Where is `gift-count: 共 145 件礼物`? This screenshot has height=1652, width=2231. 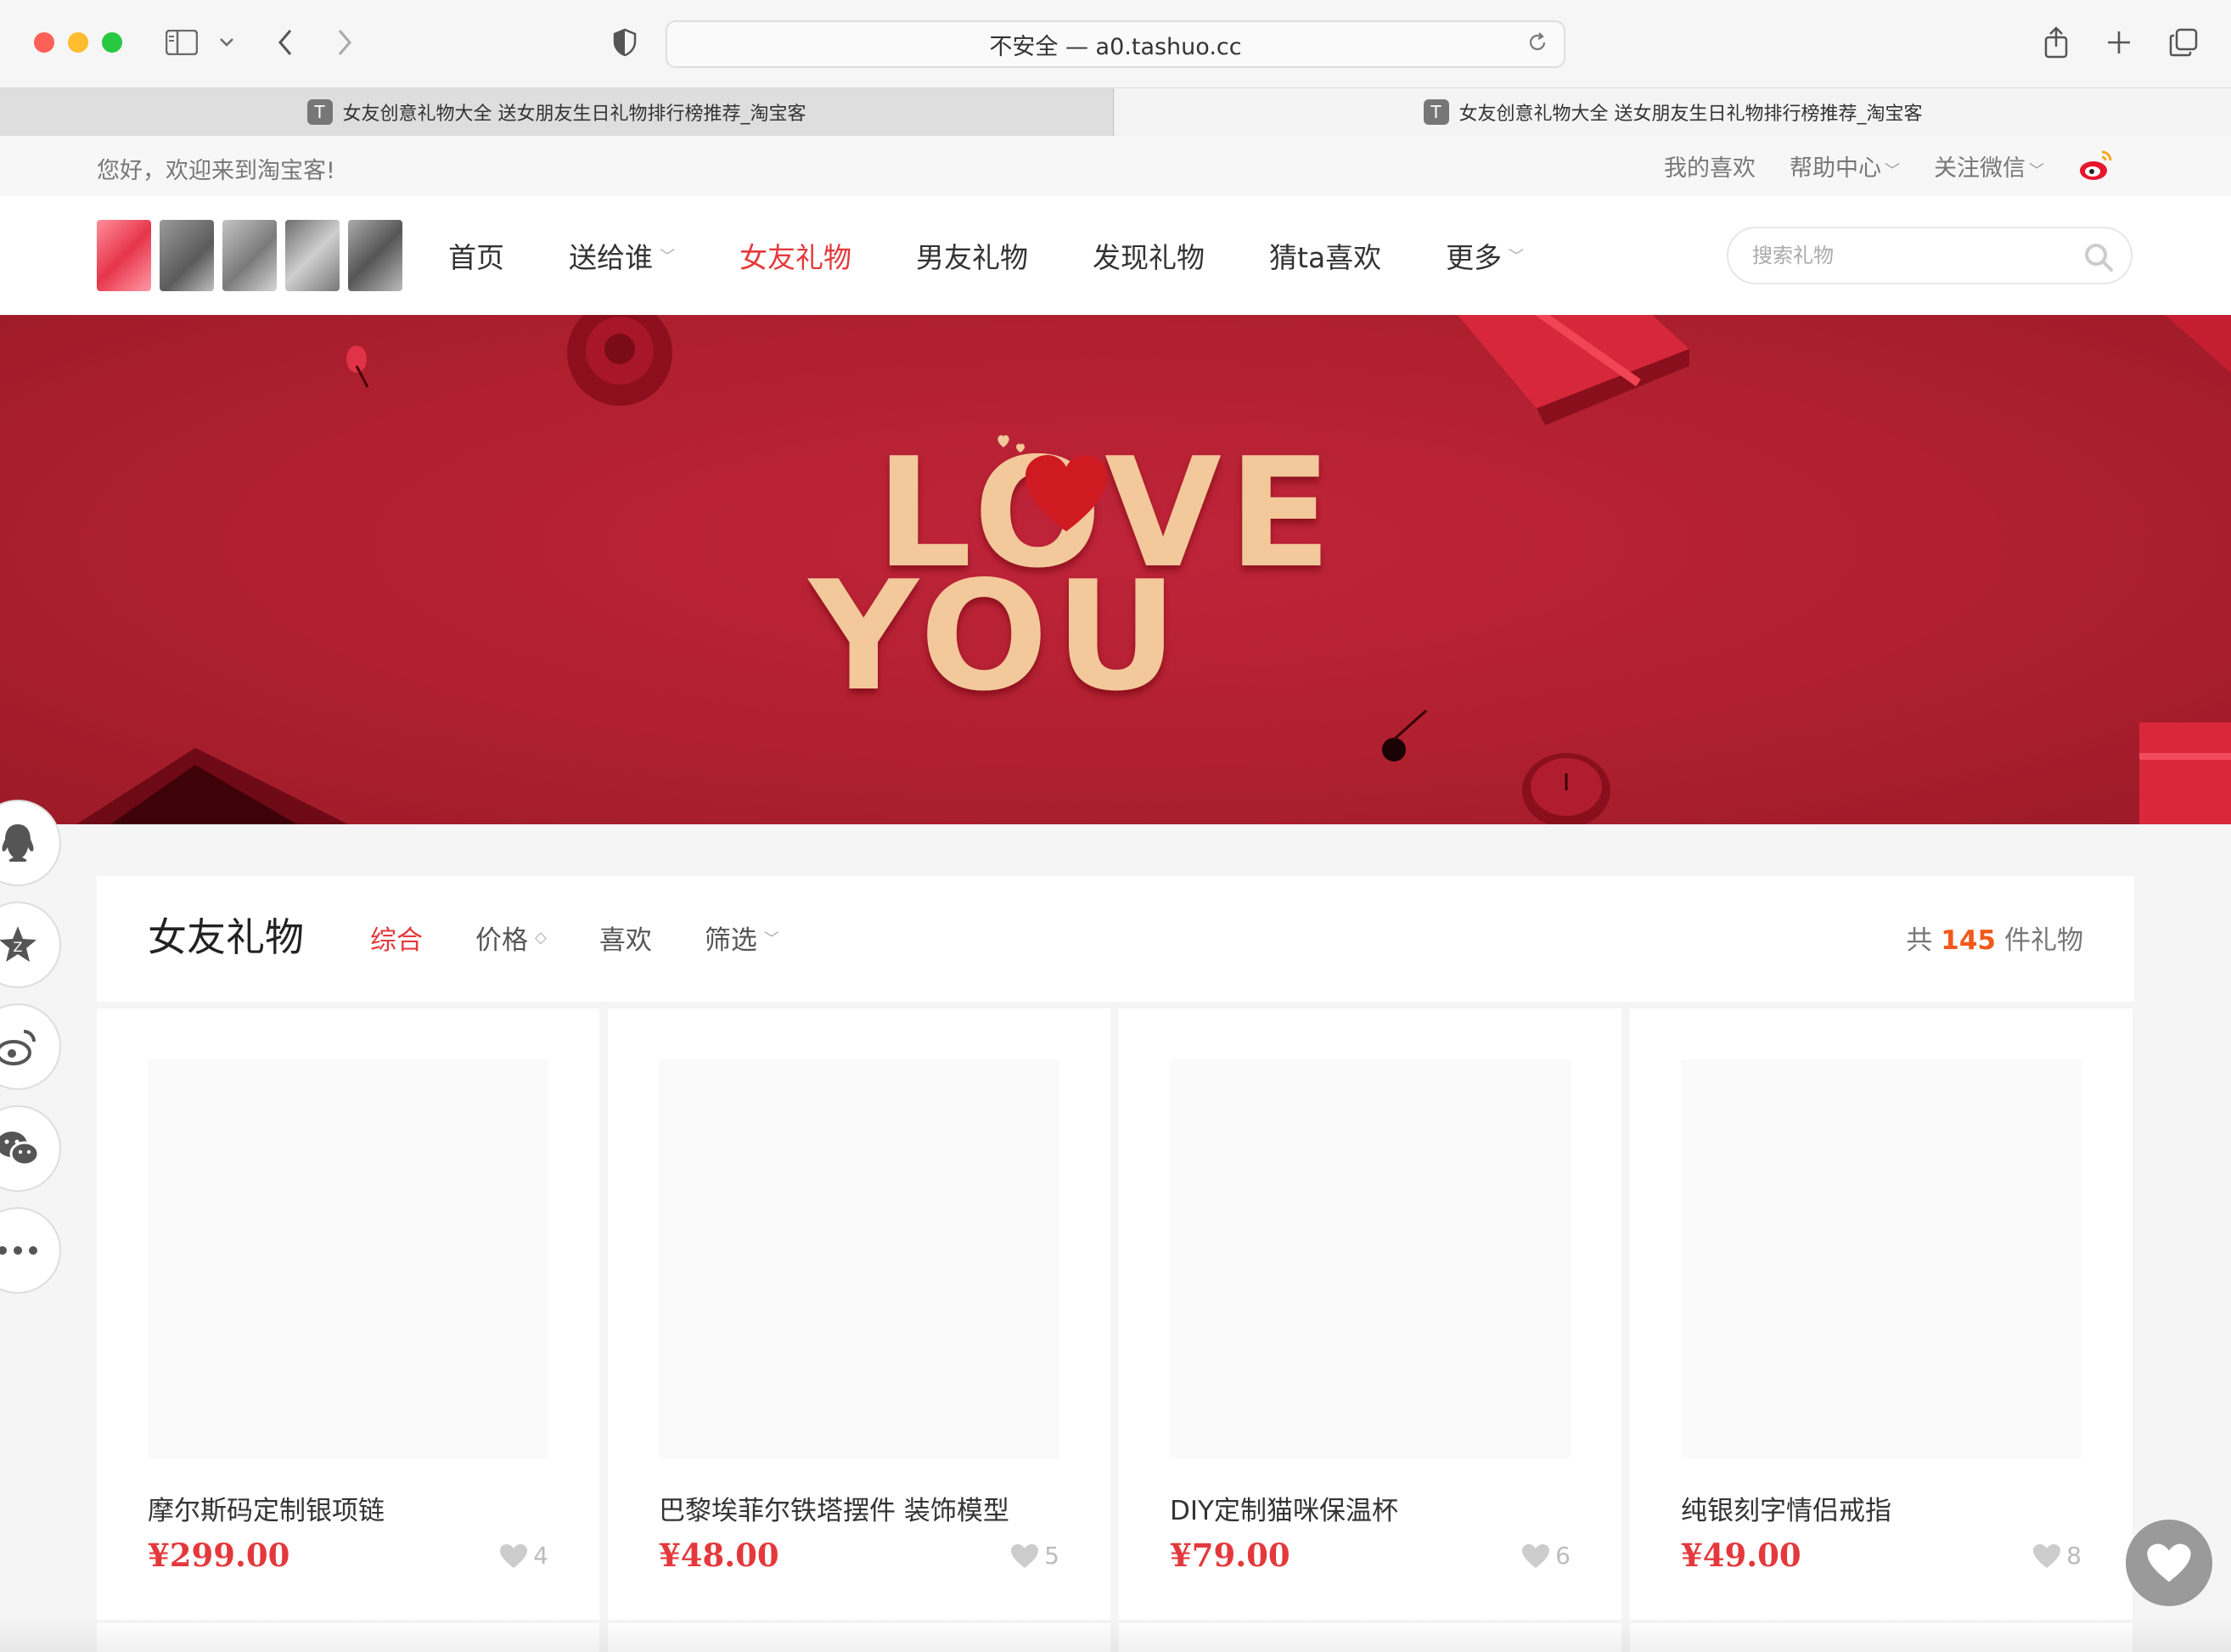 gift-count: 共 145 件礼物 is located at coordinates (1995, 938).